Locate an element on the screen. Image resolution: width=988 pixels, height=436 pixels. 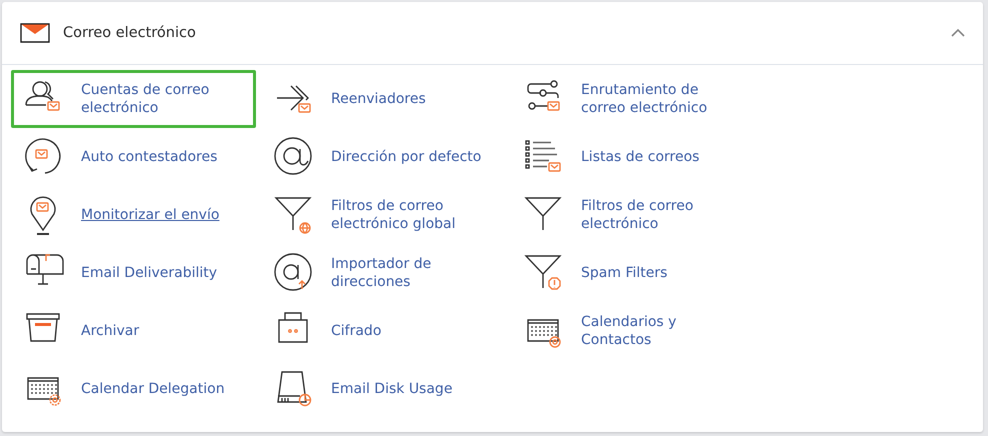
feature-link: Archivar is located at coordinates (79, 331).